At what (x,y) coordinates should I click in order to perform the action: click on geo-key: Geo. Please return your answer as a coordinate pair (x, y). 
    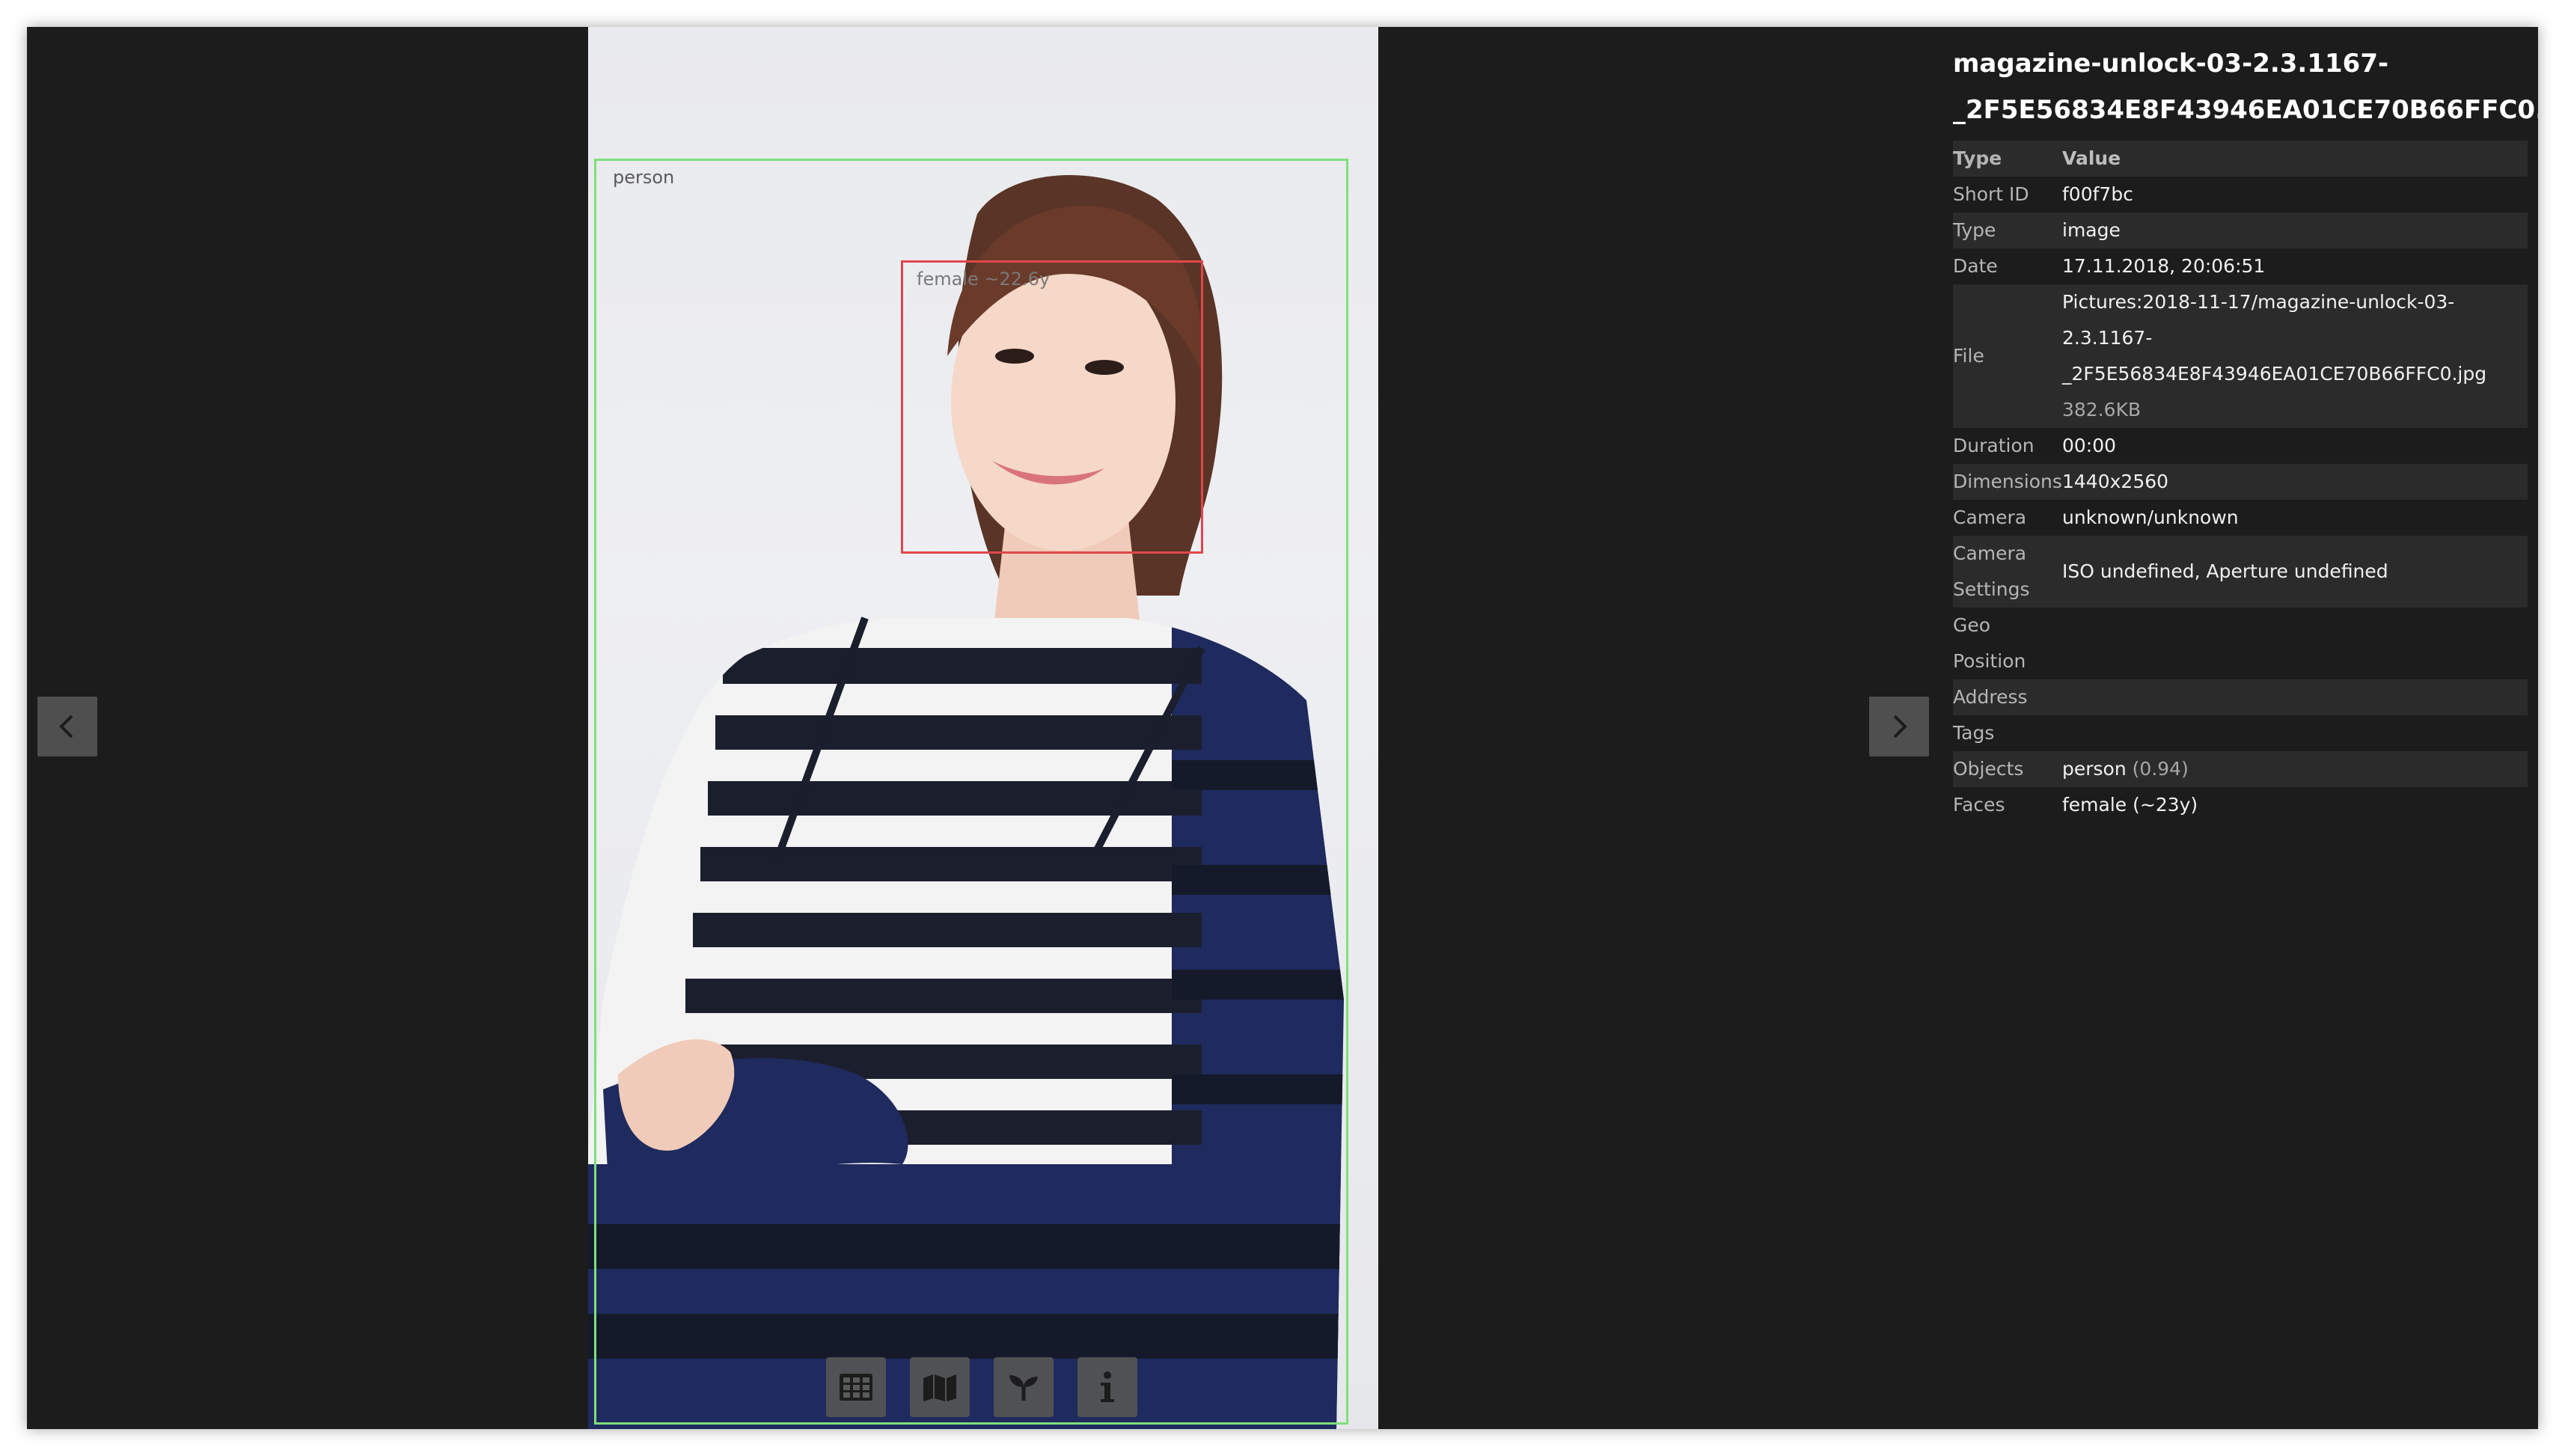
    Looking at the image, I should click on (1972, 625).